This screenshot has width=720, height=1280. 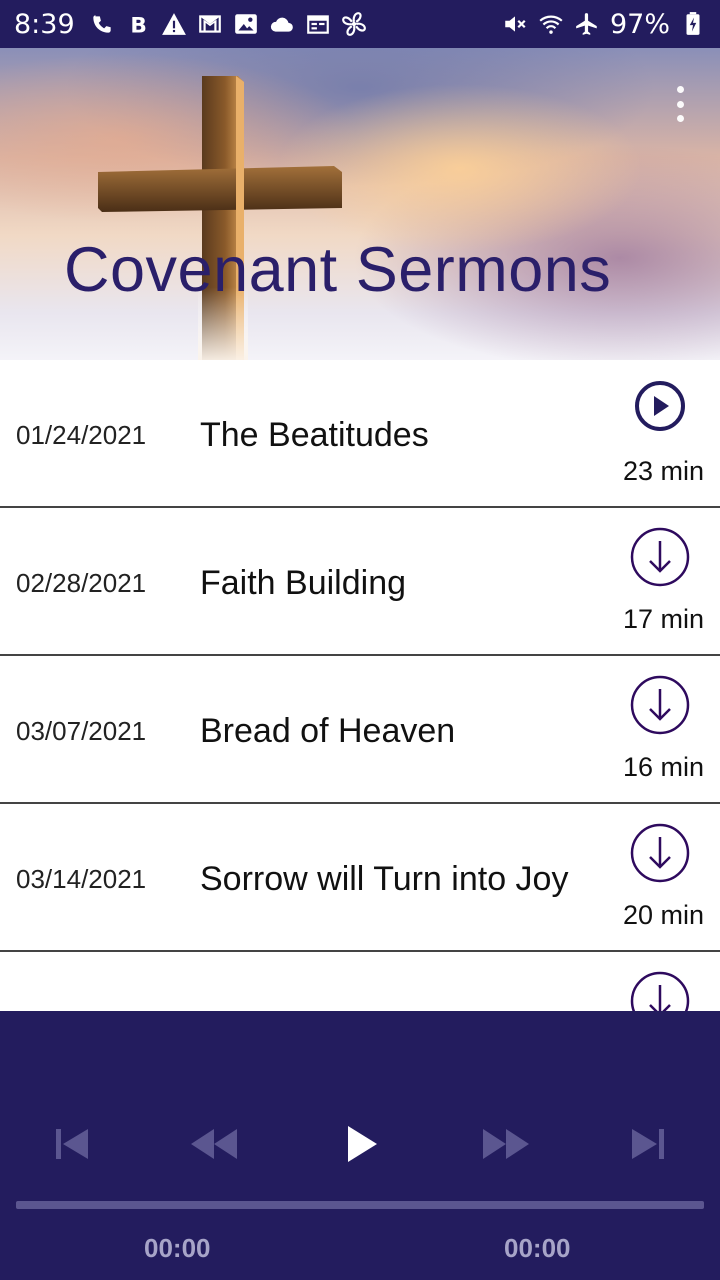 I want to click on sermon-title: Faith Building, so click(x=303, y=583).